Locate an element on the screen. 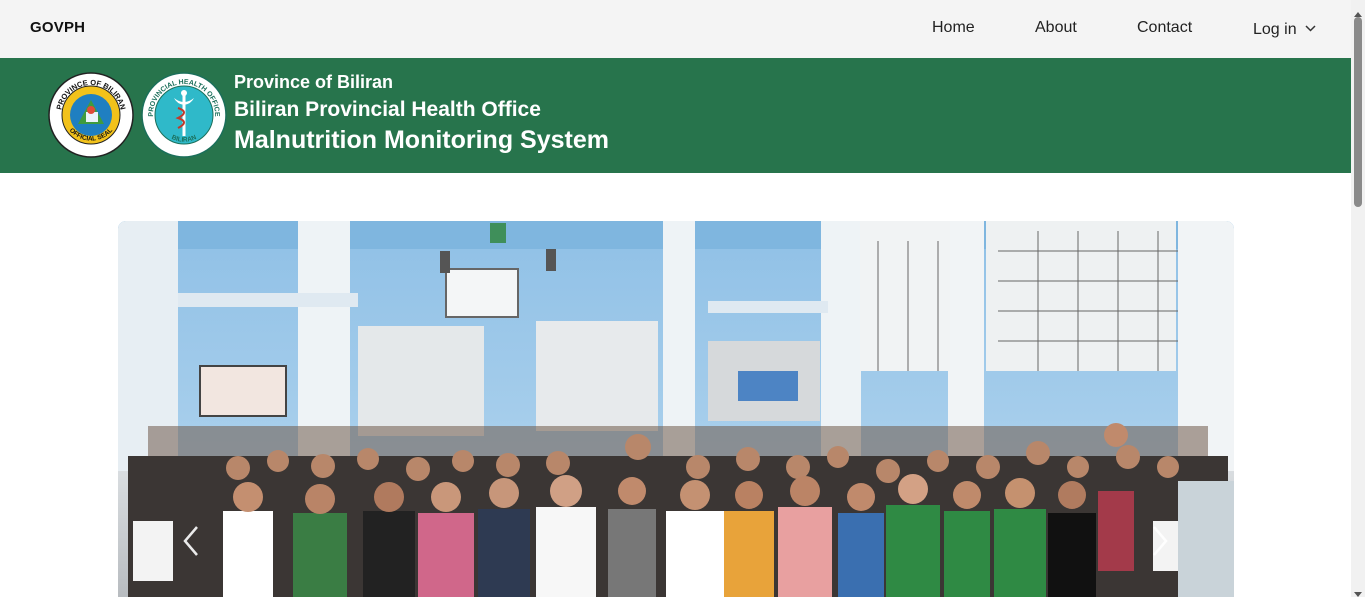 The height and width of the screenshot is (597, 1365). page-scrollbar is located at coordinates (1358, 298).